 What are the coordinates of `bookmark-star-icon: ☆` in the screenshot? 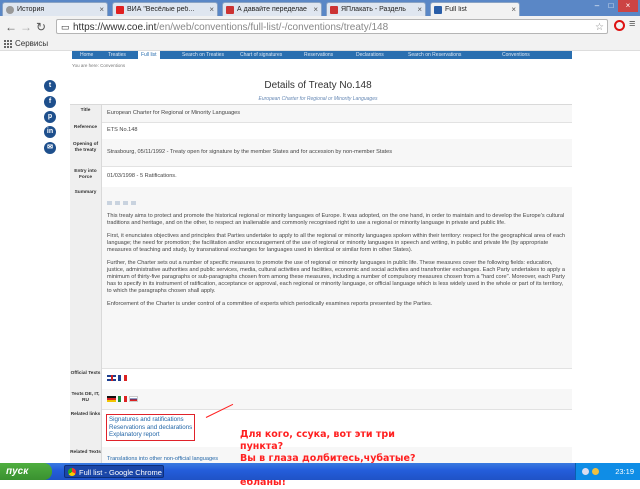 It's located at (599, 27).